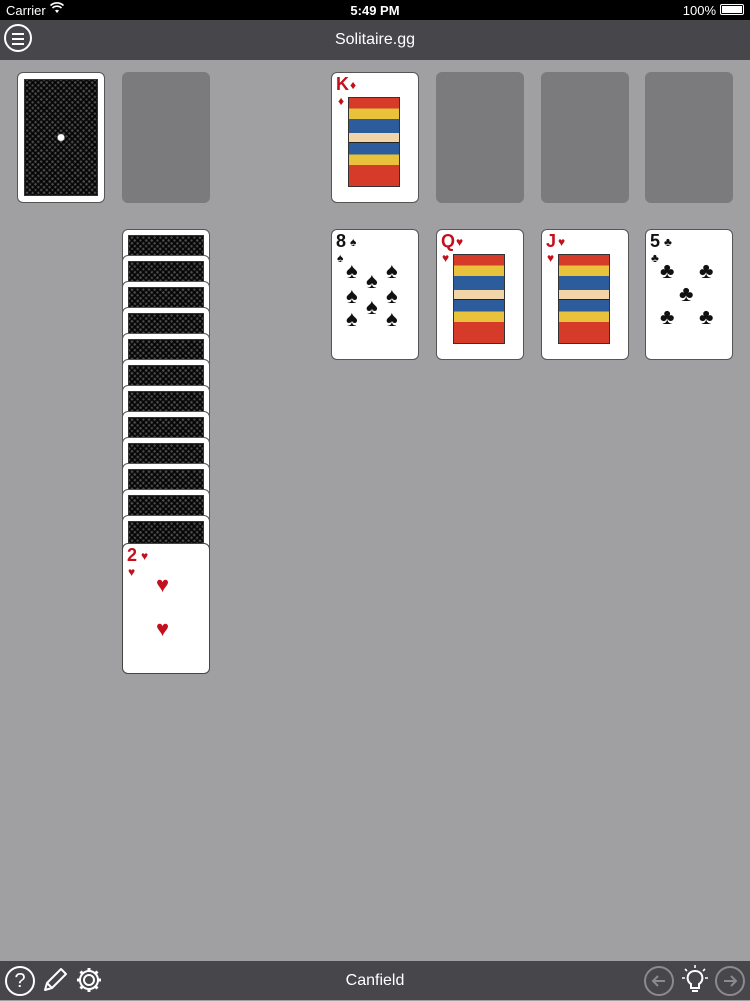 The width and height of the screenshot is (750, 1001). Describe the element at coordinates (342, 84) in the screenshot. I see `card-rank: K` at that location.